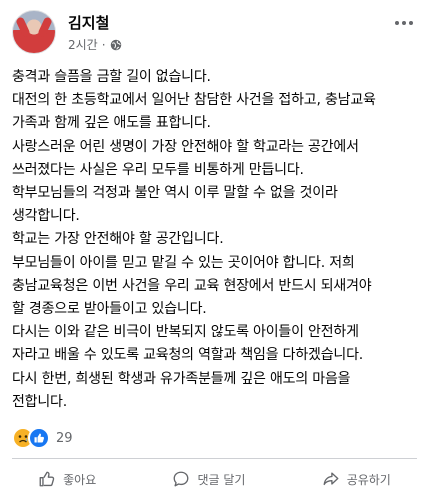 This screenshot has width=429, height=500. Describe the element at coordinates (214, 35) in the screenshot. I see `post-header: 김지철 2시간 ·` at that location.